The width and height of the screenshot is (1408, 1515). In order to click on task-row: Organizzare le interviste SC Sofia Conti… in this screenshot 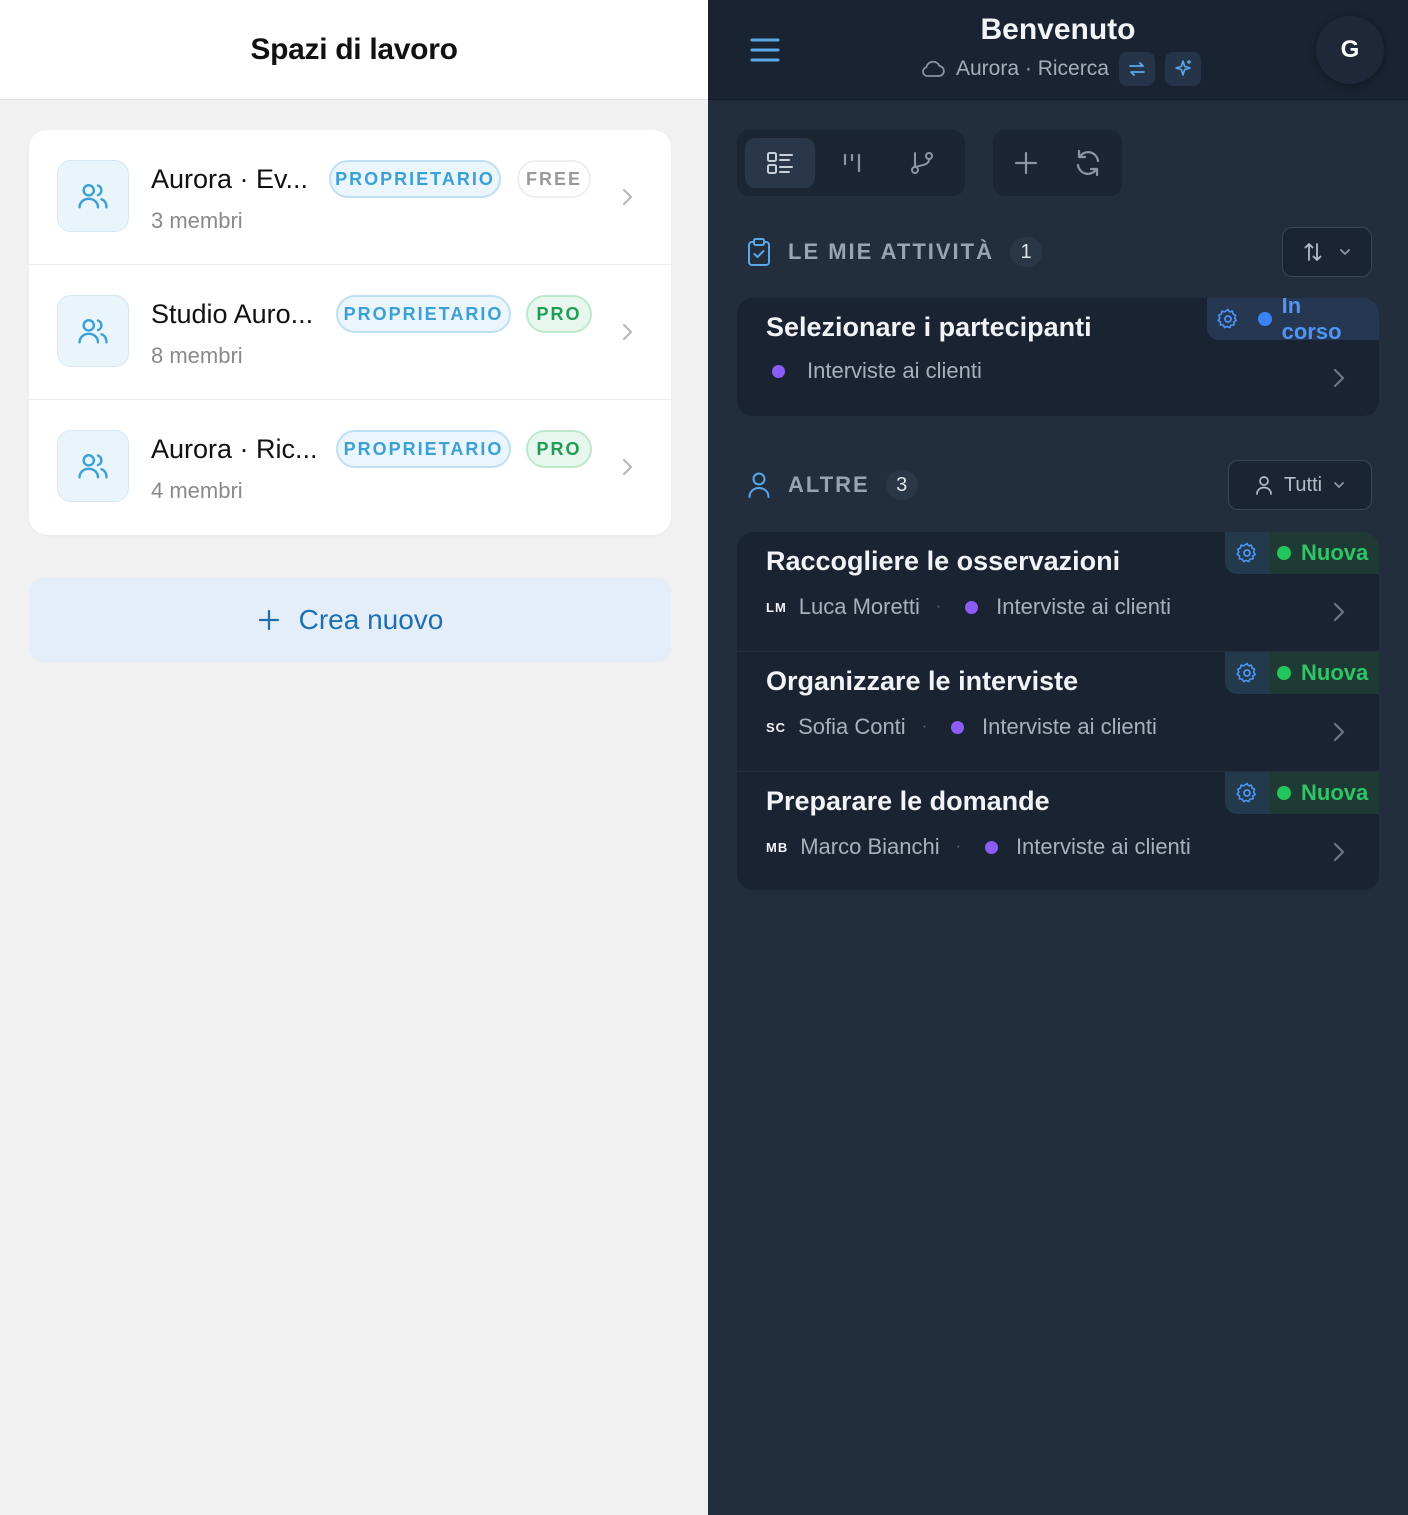, I will do `click(1058, 712)`.